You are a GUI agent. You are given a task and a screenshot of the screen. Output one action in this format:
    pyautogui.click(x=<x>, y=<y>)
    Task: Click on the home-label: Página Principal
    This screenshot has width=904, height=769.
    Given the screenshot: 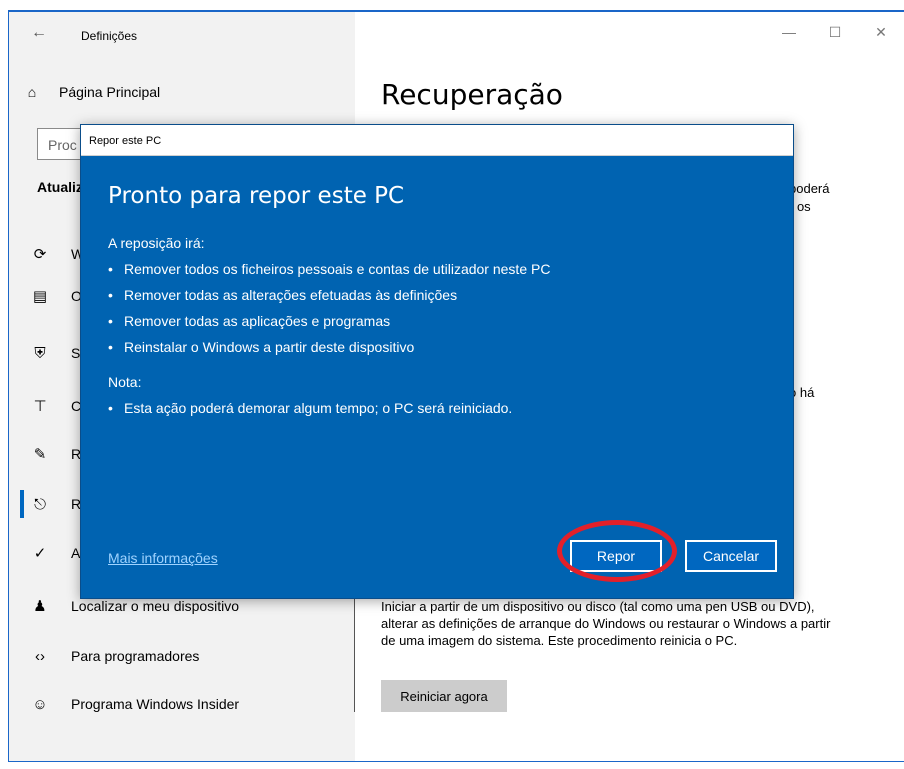 What is the action you would take?
    pyautogui.click(x=110, y=92)
    